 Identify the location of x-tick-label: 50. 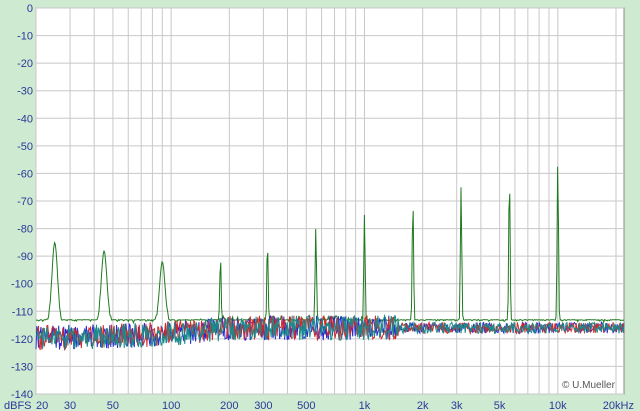
(113, 405).